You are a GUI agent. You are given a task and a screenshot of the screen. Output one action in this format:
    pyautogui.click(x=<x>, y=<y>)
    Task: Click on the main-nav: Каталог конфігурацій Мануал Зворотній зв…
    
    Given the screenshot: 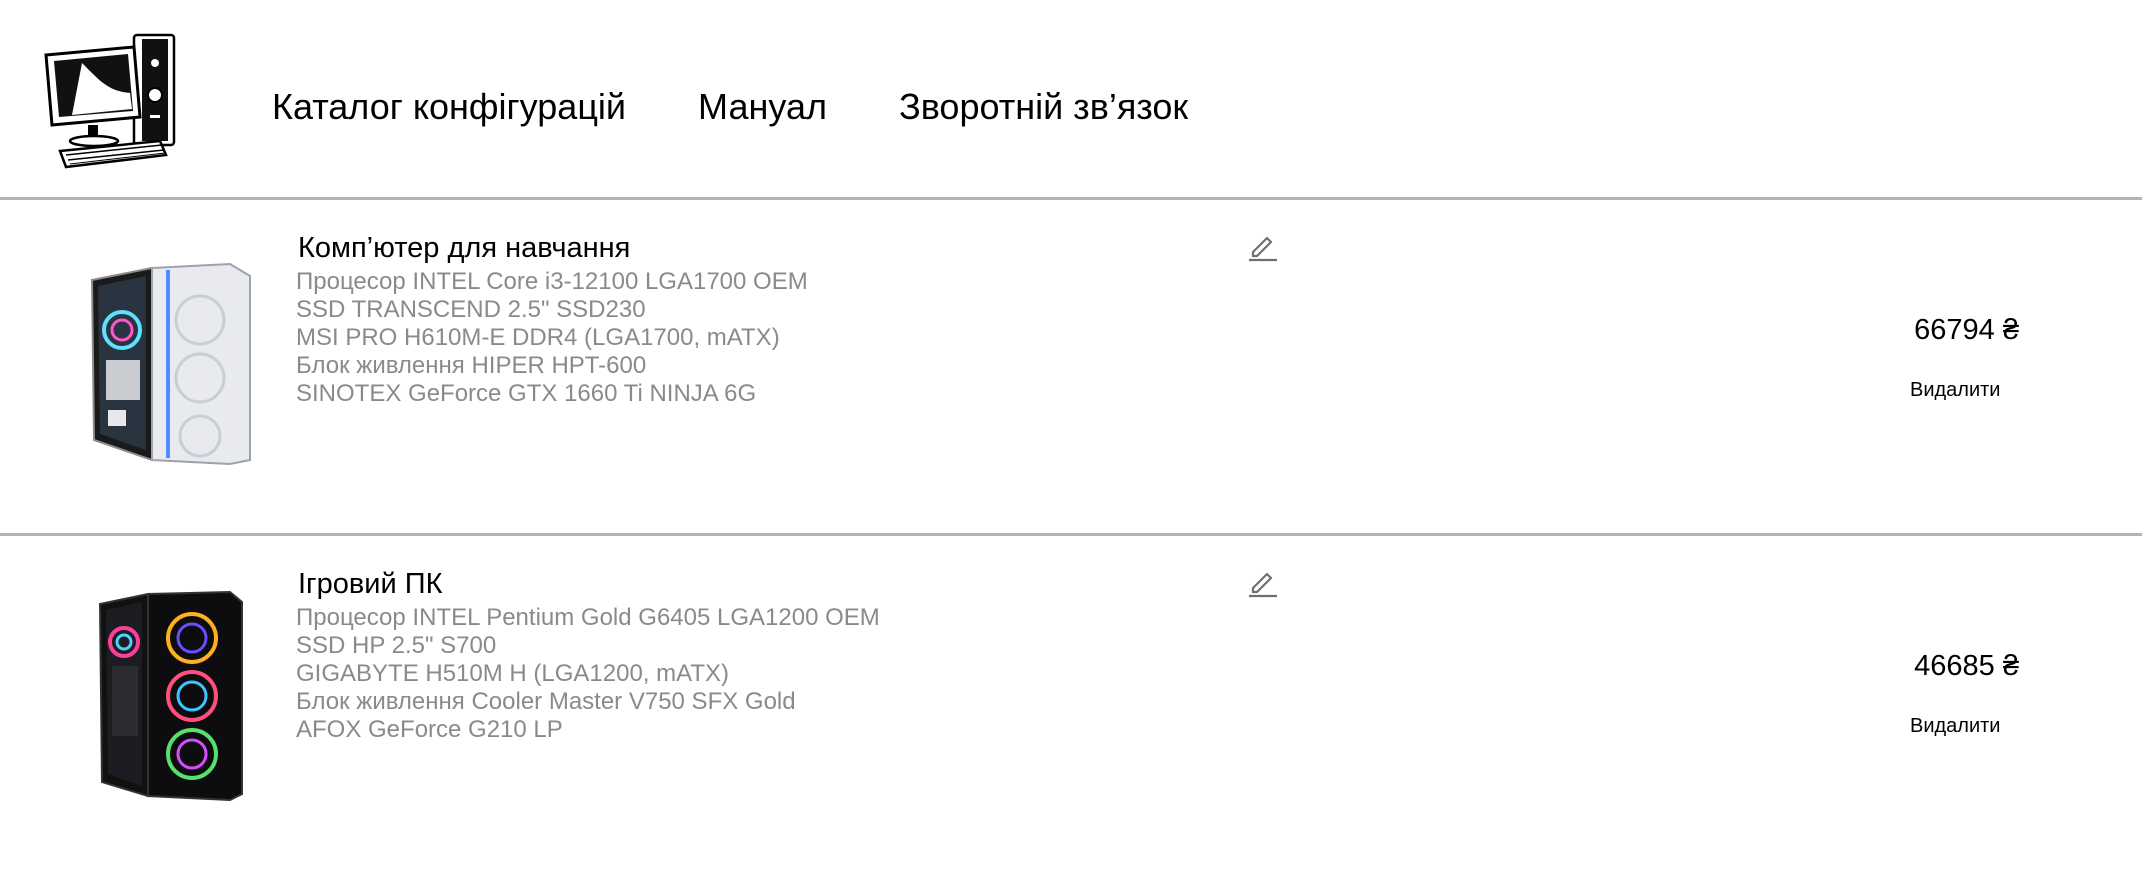 What is the action you would take?
    pyautogui.click(x=730, y=107)
    